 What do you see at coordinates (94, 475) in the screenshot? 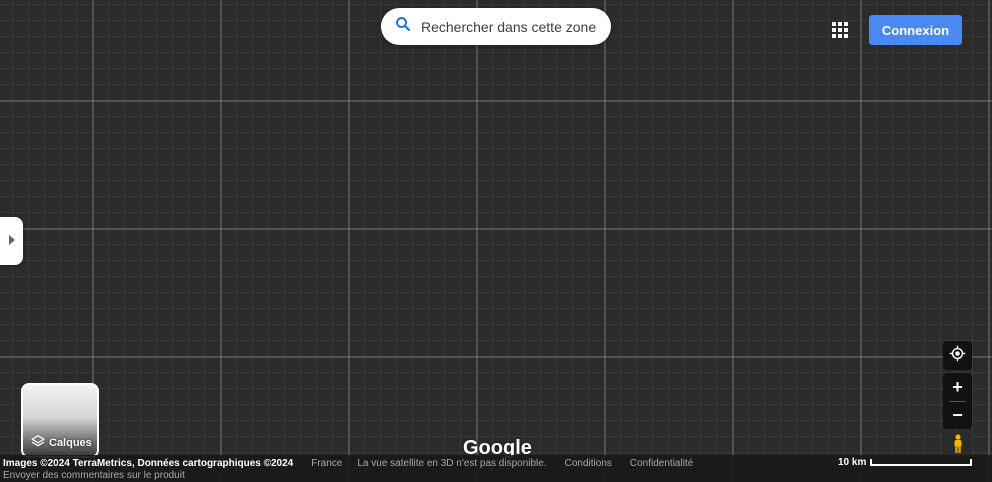
I see `send-feedback-link: Envoyer des commentaires sur le produit` at bounding box center [94, 475].